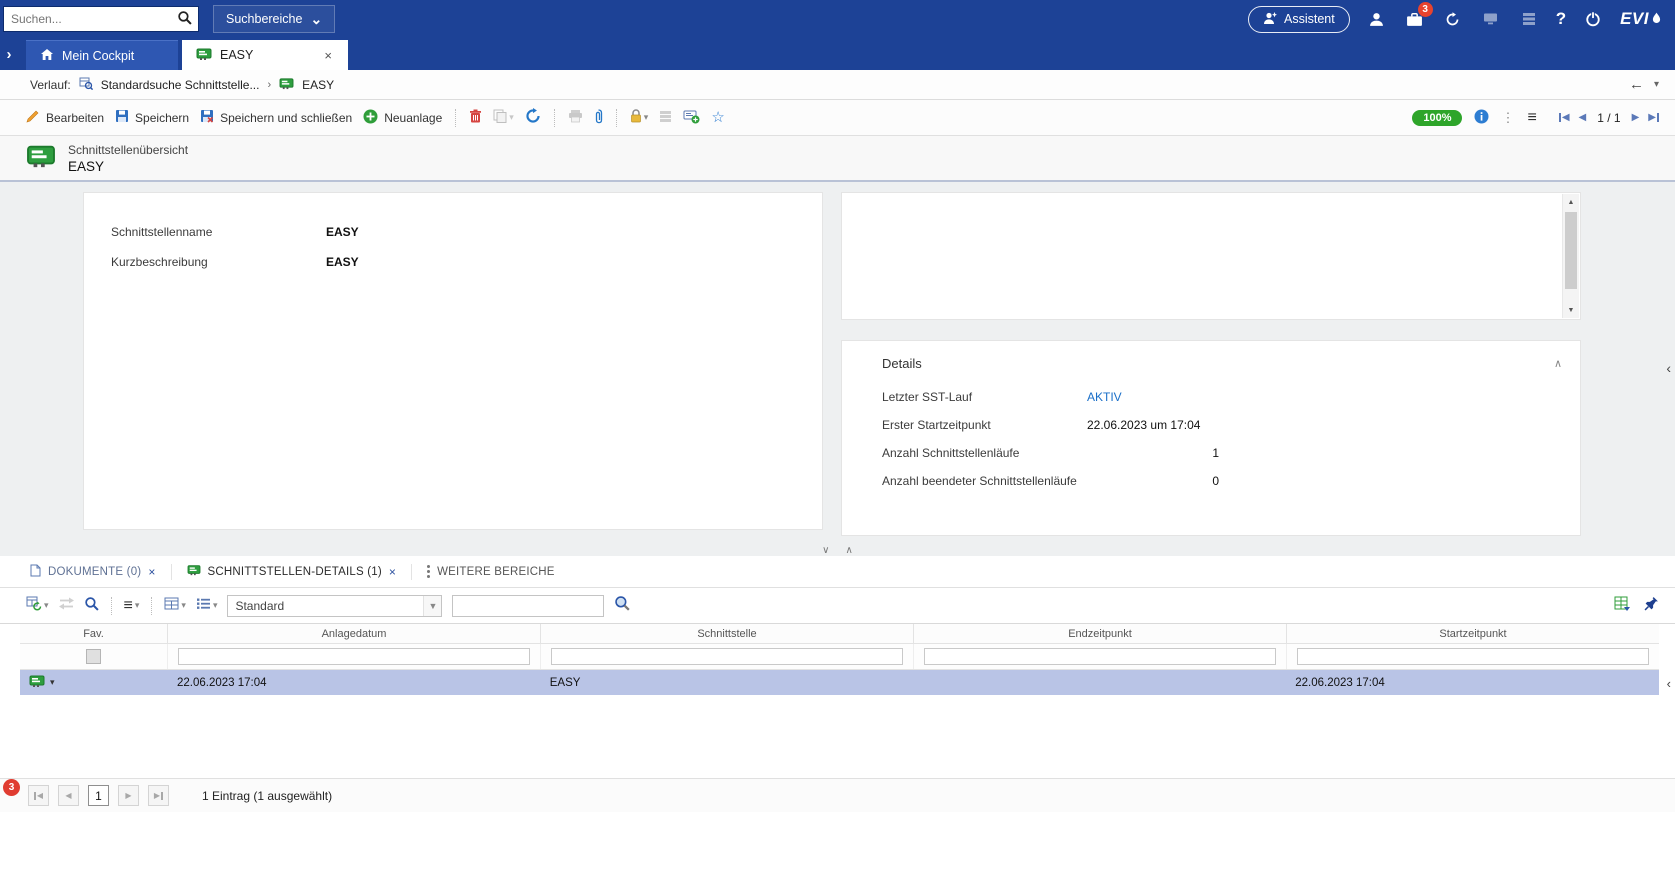 The height and width of the screenshot is (869, 1675). What do you see at coordinates (1656, 84) in the screenshot?
I see `history-dropdown-icon: ▾` at bounding box center [1656, 84].